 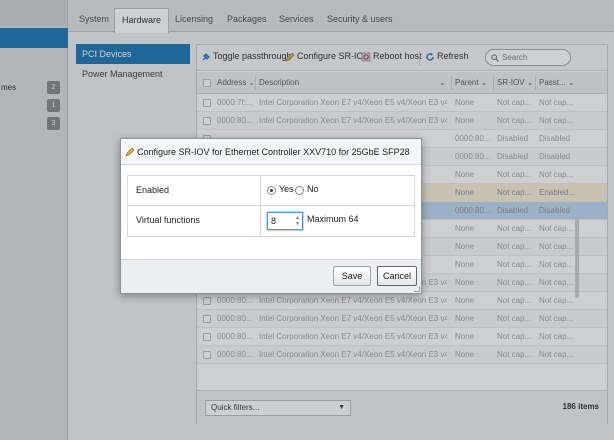 What do you see at coordinates (168, 220) in the screenshot?
I see `virtual-functions-label: Virtual functions` at bounding box center [168, 220].